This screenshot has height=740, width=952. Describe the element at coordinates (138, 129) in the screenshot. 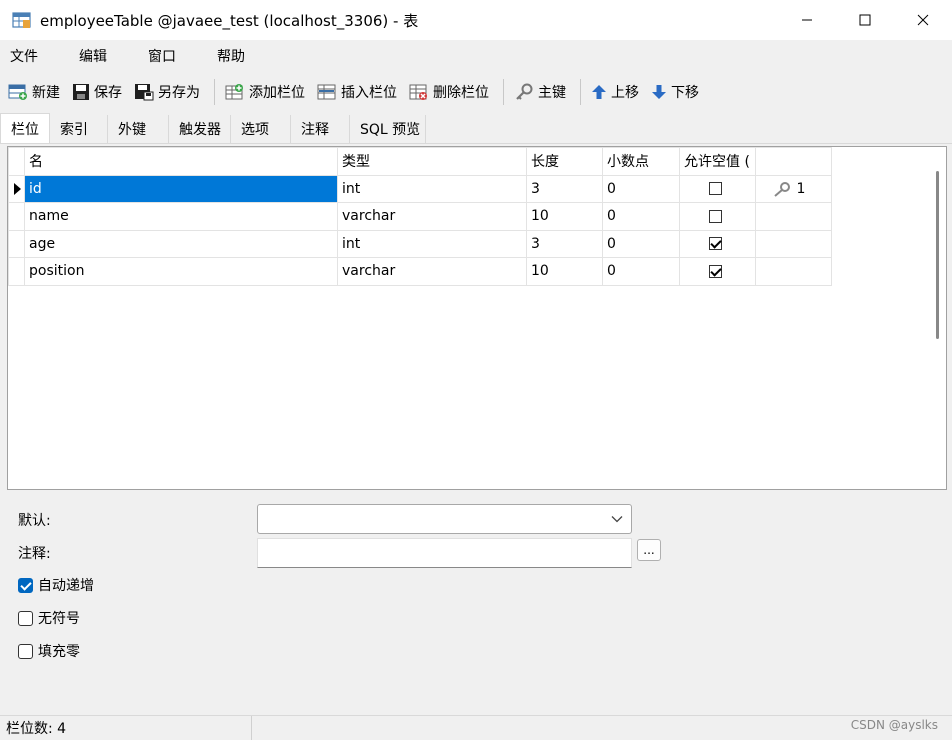

I see `tab-foreign-keys: 外键` at that location.